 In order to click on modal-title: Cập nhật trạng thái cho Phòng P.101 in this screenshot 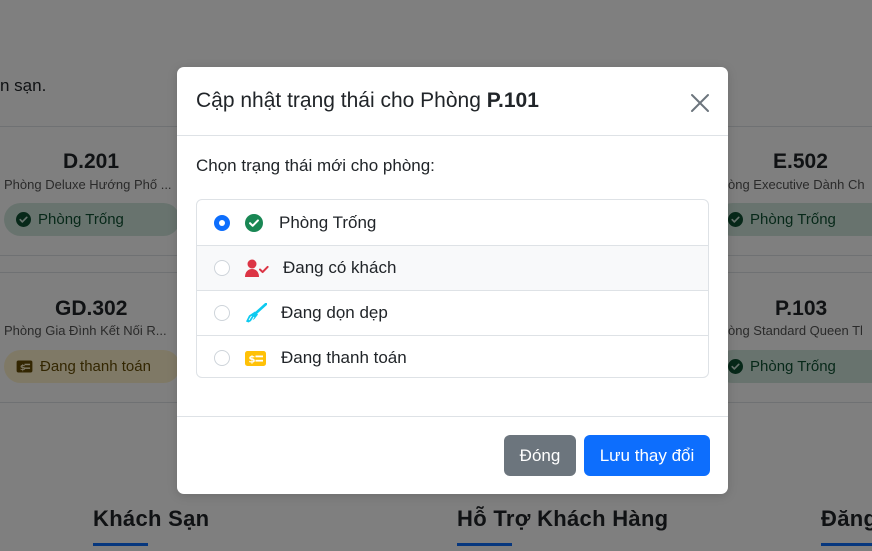, I will do `click(367, 100)`.